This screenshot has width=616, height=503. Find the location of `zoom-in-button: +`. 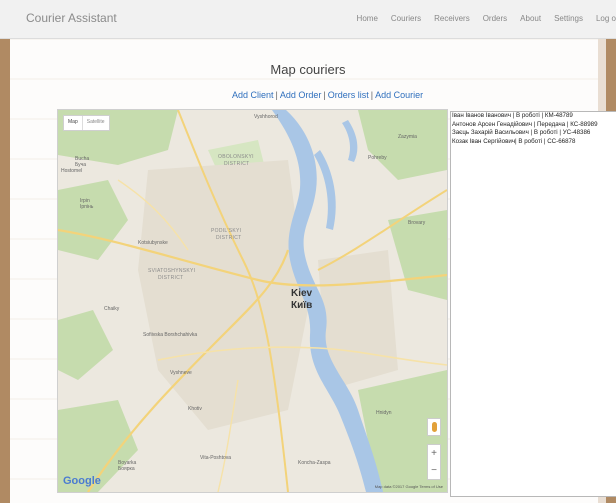

zoom-in-button: + is located at coordinates (434, 453).